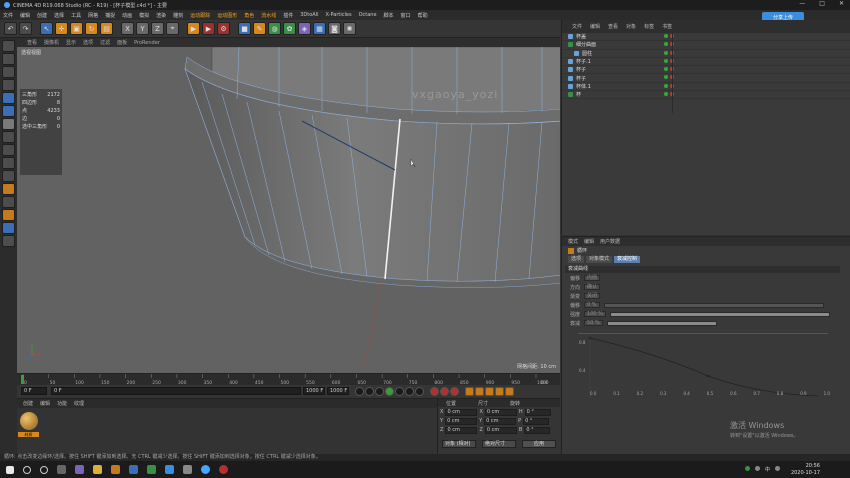 This screenshot has height=478, width=850. I want to click on menu-window: 窗口, so click(406, 15).